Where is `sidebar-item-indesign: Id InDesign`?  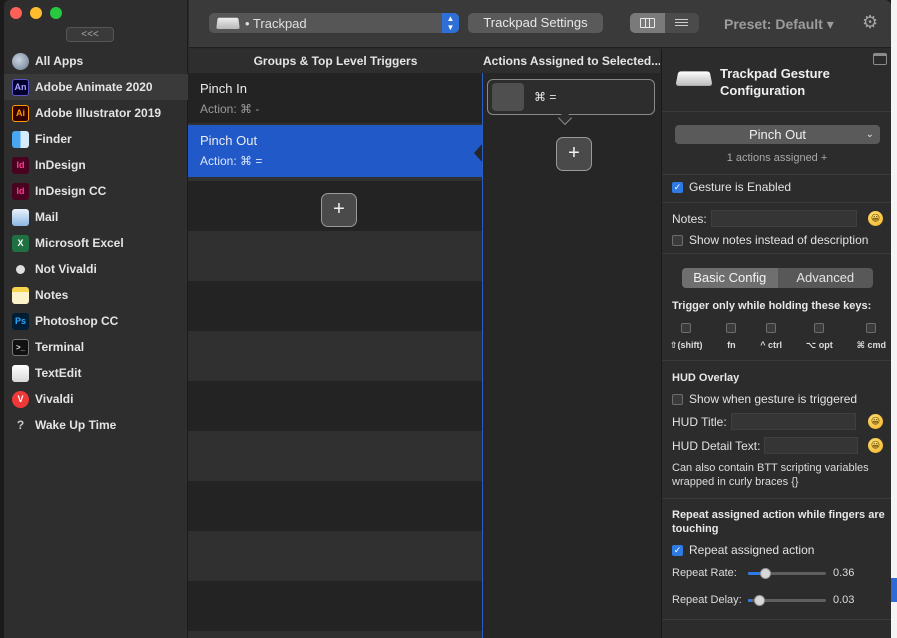
sidebar-item-indesign: Id InDesign is located at coordinates (96, 165).